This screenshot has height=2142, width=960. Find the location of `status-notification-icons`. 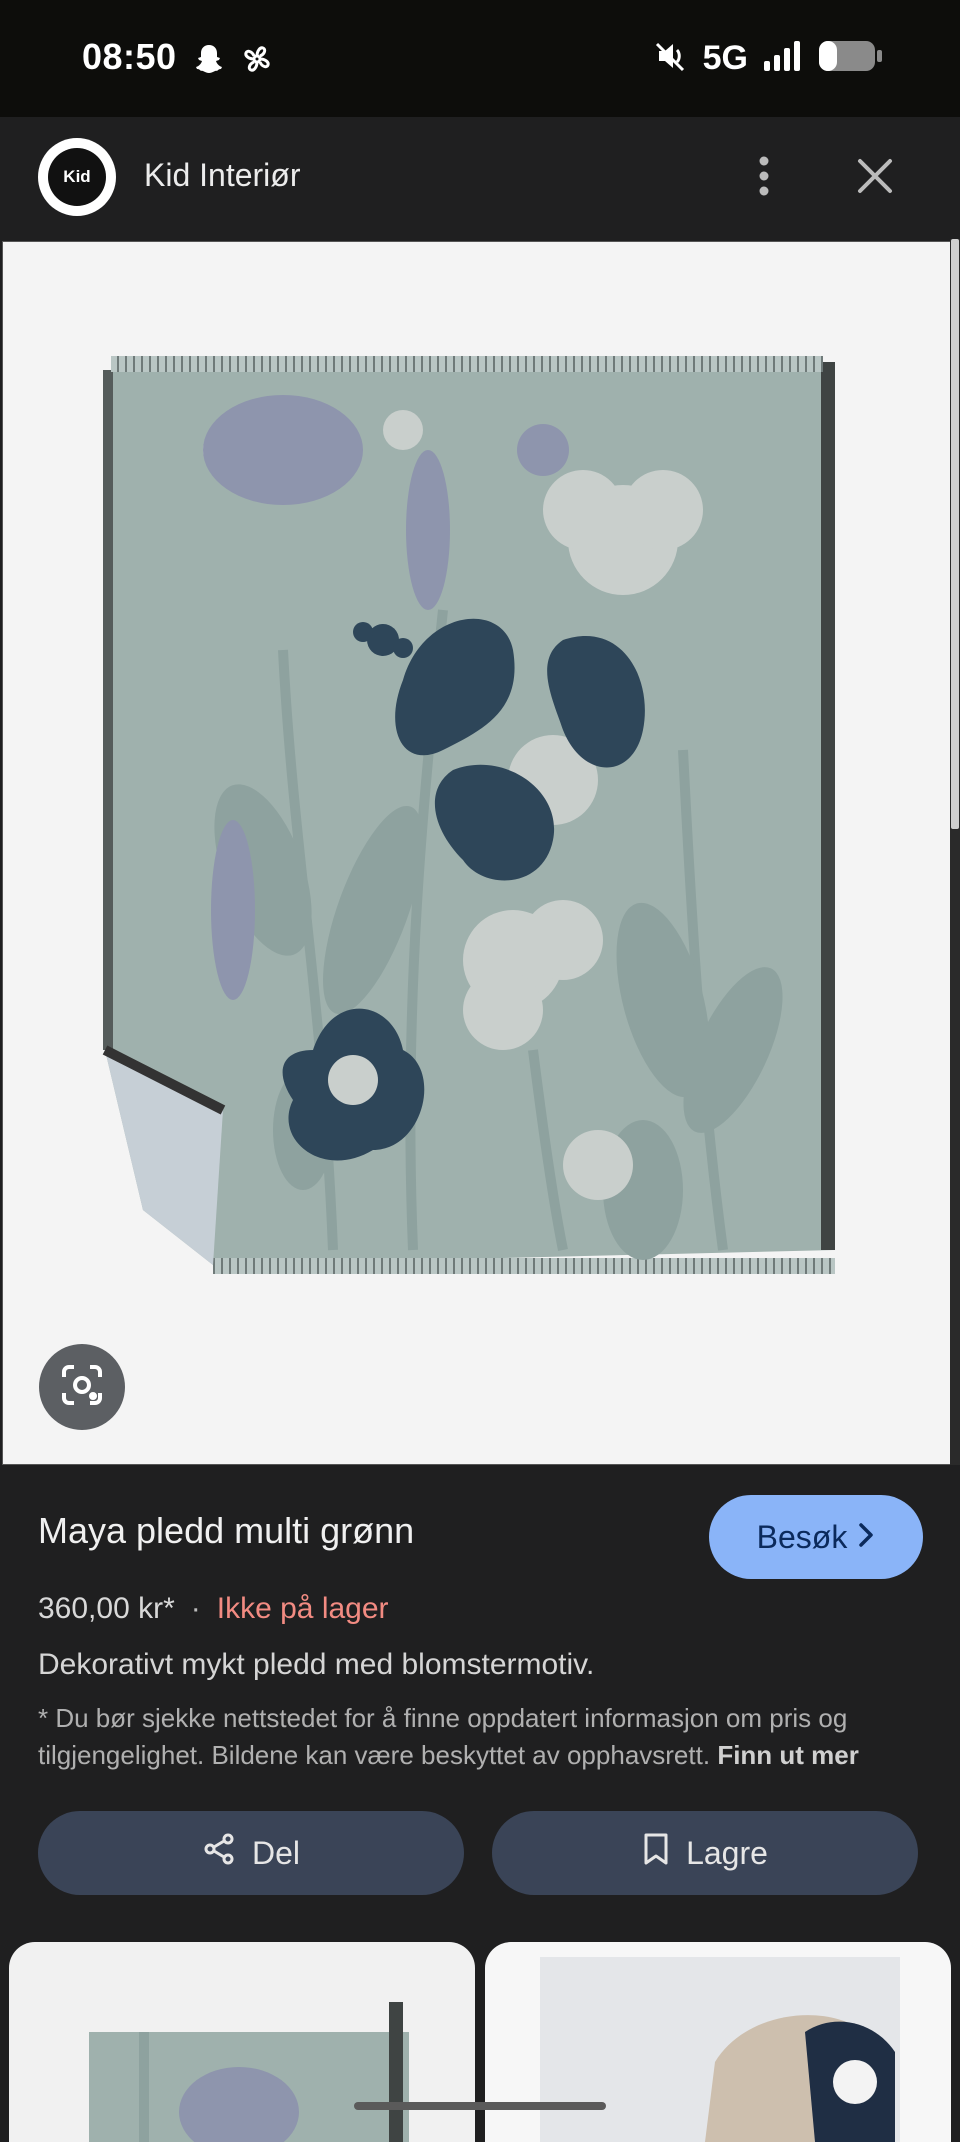

status-notification-icons is located at coordinates (233, 61).